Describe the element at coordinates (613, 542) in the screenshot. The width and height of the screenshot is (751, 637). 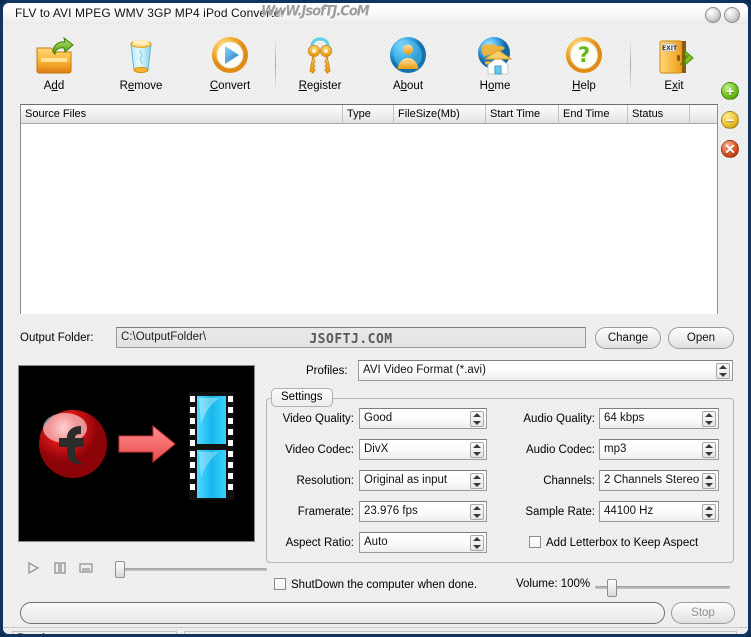
I see `letterbox-checkbox-row: Add Letterbox to Keep Aspect` at that location.